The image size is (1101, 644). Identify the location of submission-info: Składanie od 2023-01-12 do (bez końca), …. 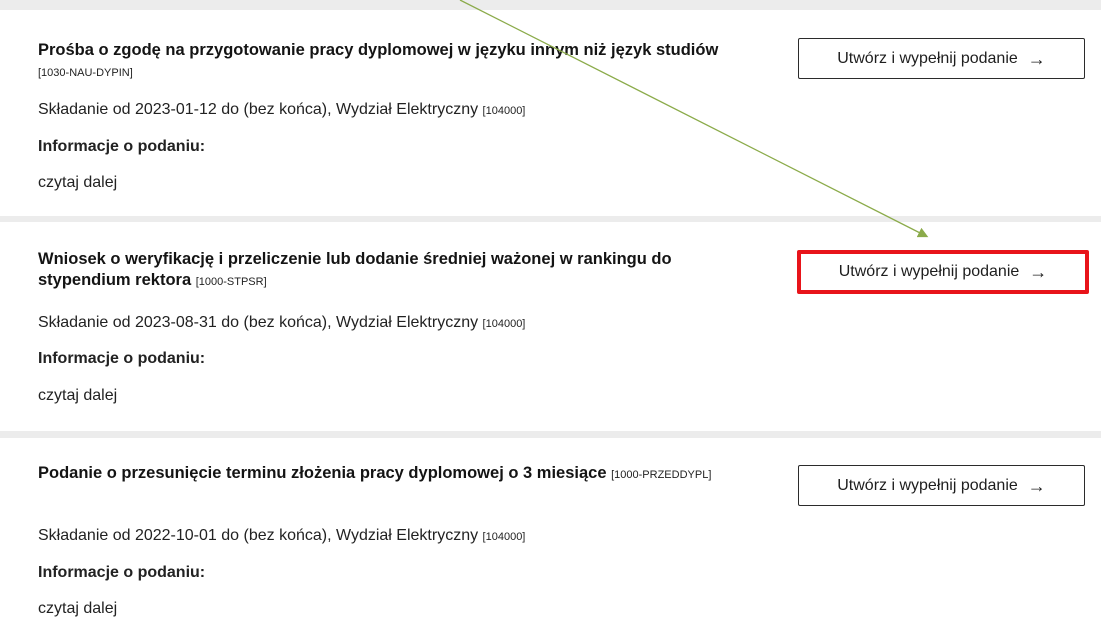
(281, 110).